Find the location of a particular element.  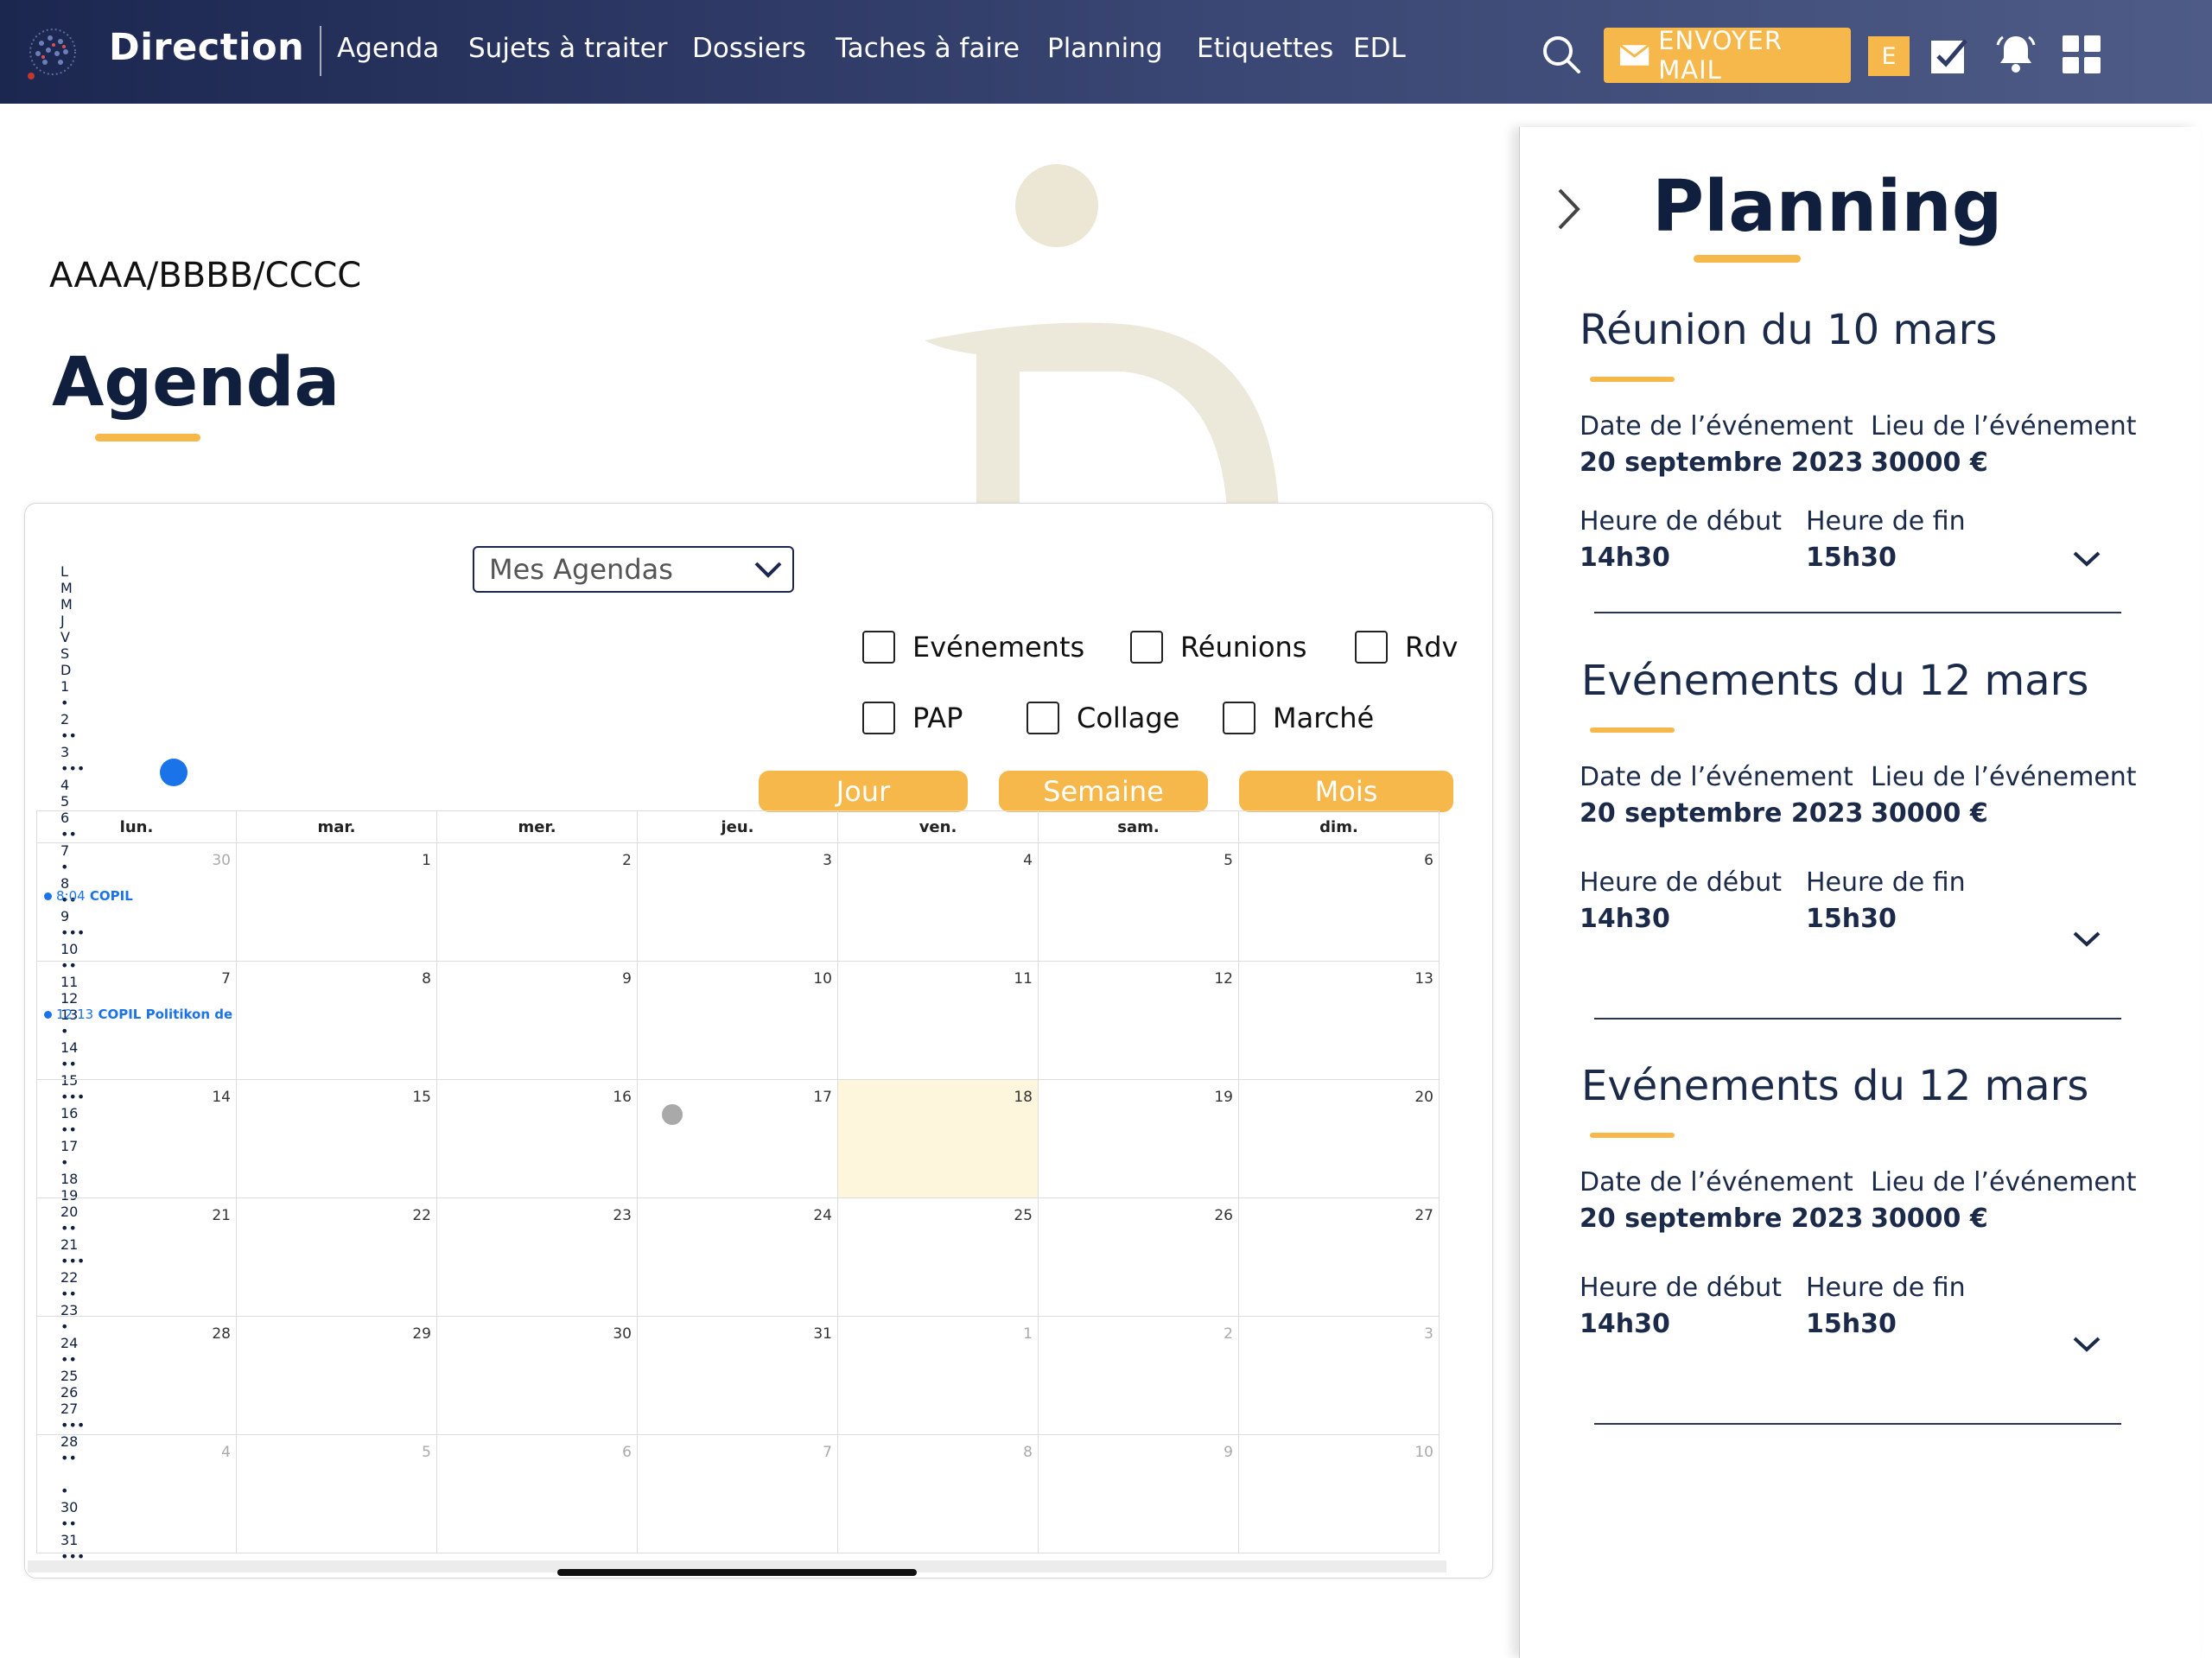

day-cell: 21 is located at coordinates (136, 1257).